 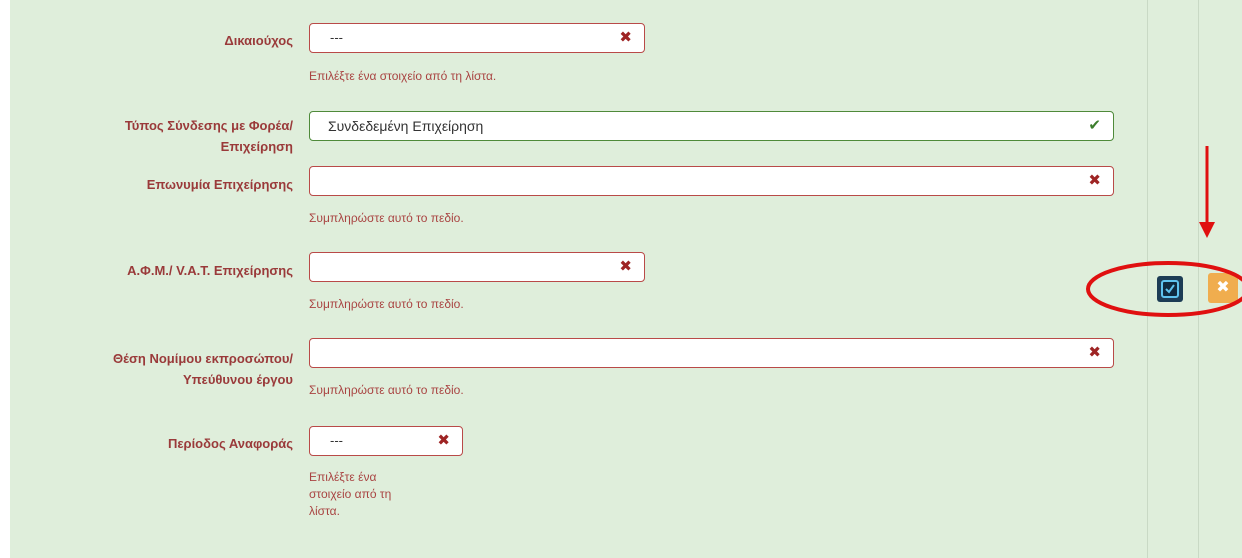 What do you see at coordinates (219, 184) in the screenshot?
I see `company-name-label: Επωνυμία Επιχείρησης` at bounding box center [219, 184].